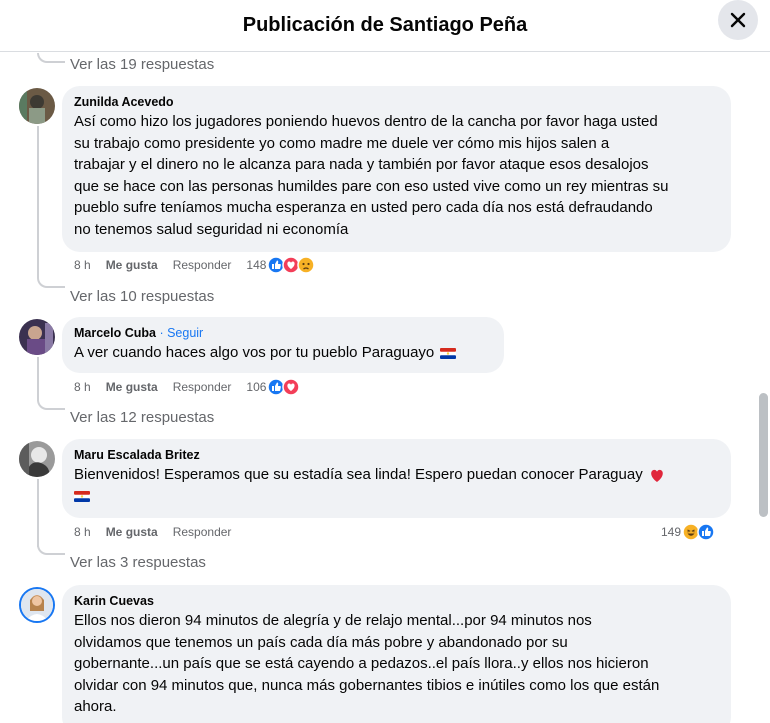 The height and width of the screenshot is (723, 770). I want to click on scrollbar-thumb, so click(763, 455).